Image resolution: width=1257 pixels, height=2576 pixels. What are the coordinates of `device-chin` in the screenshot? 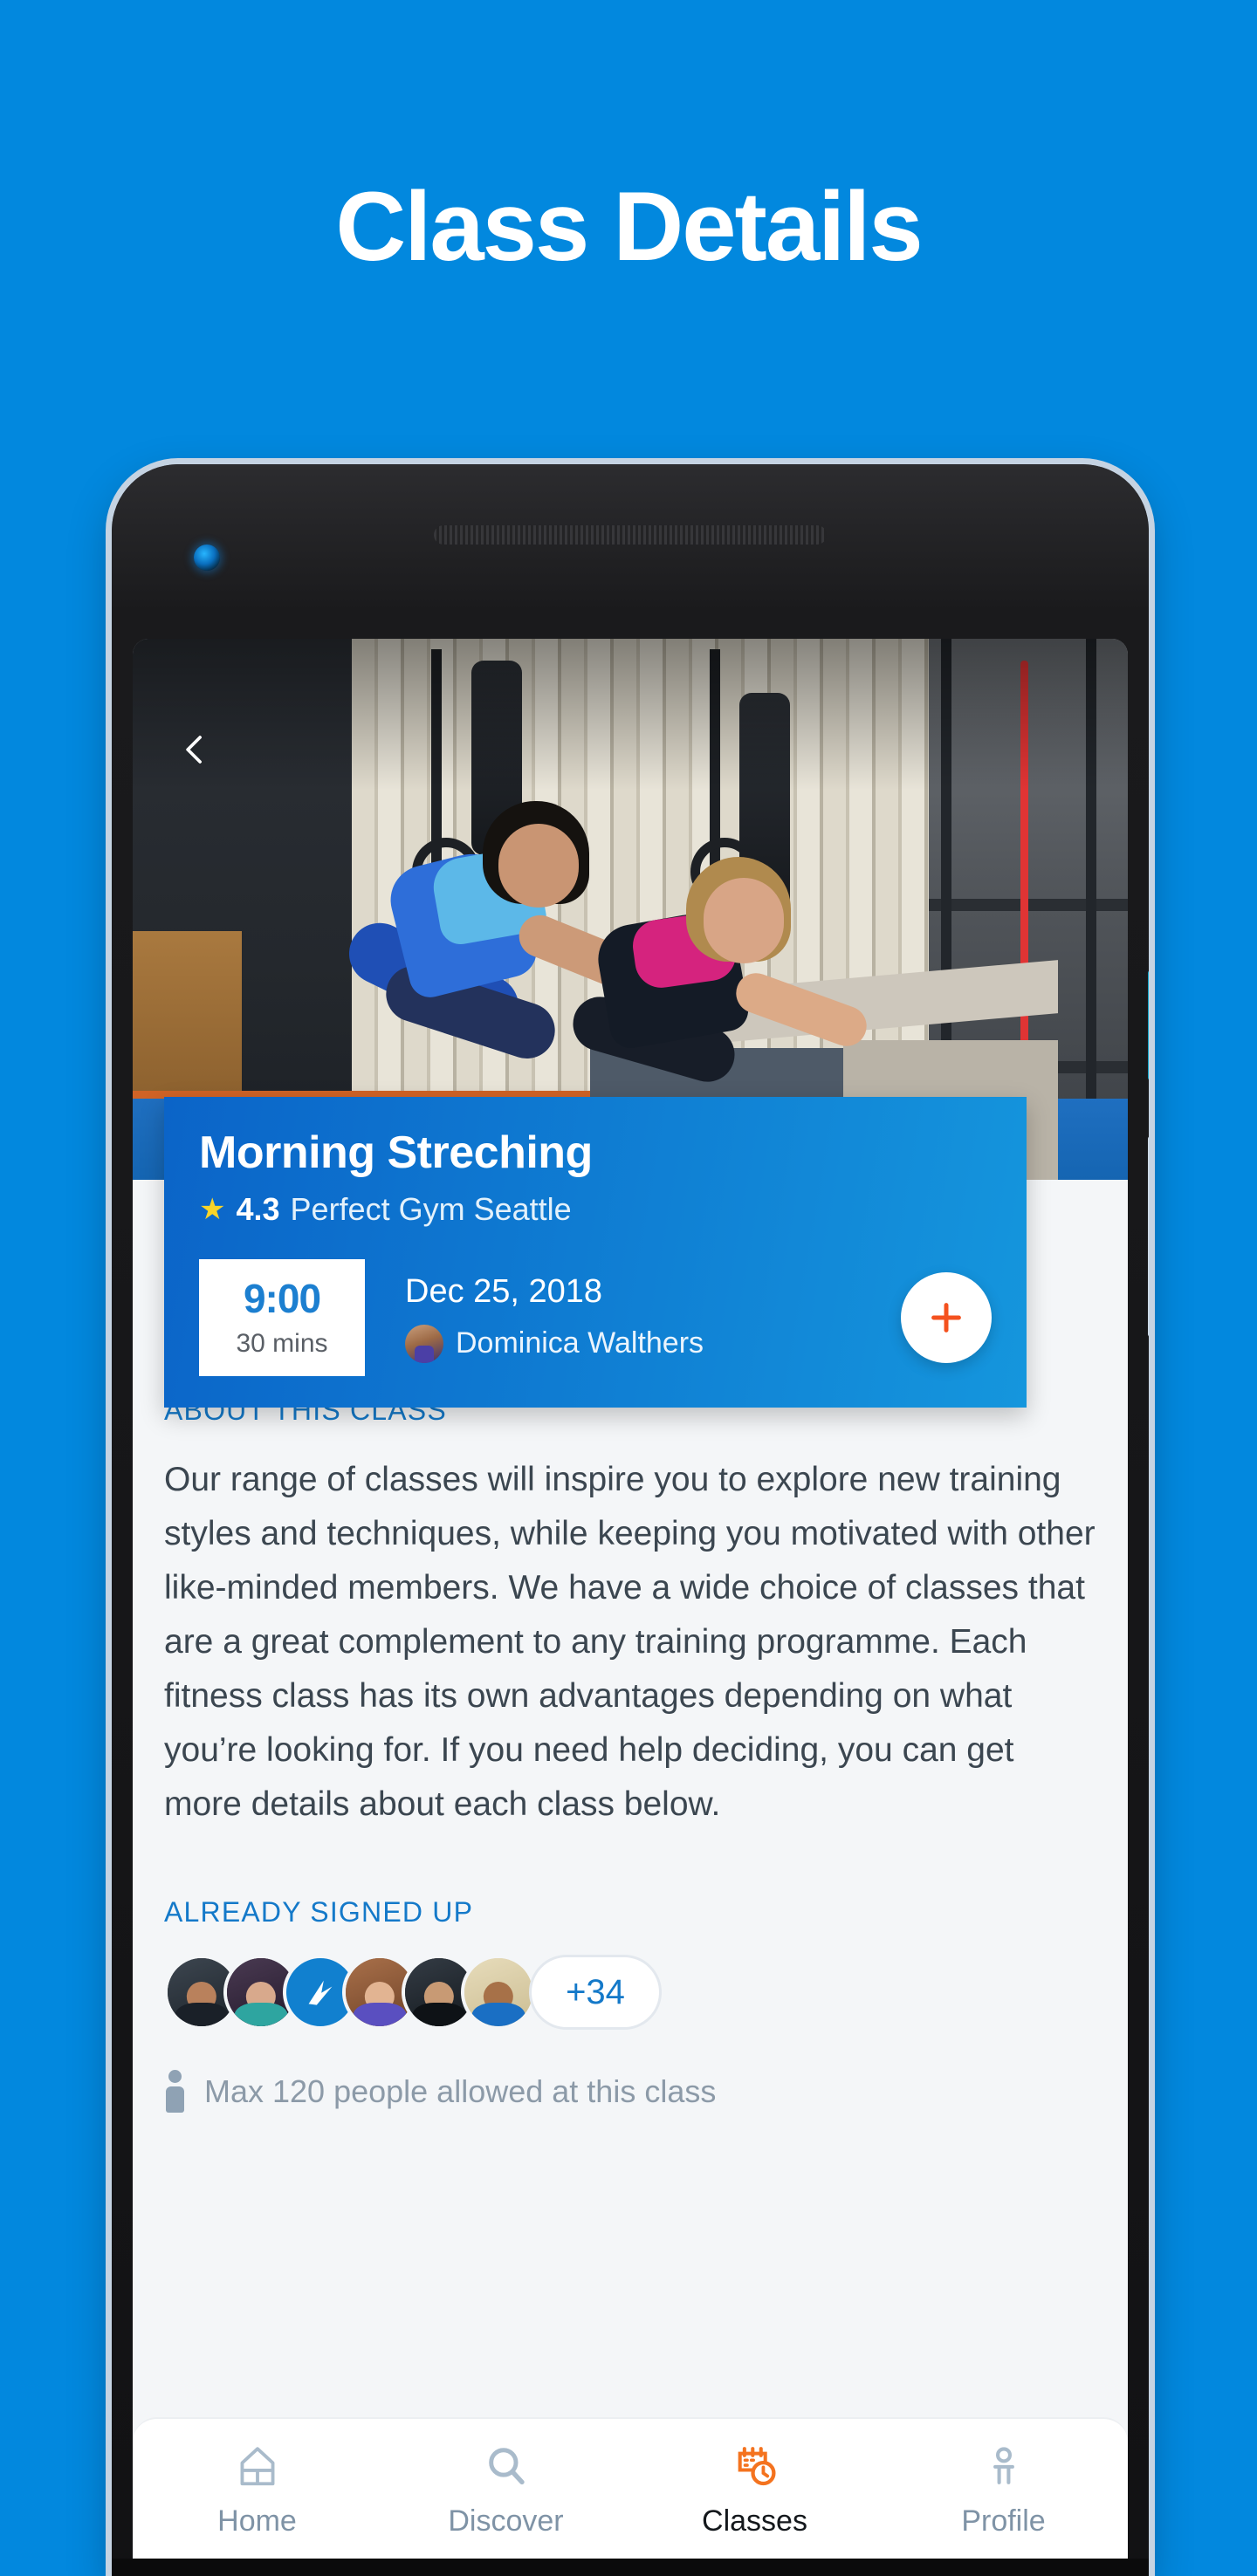 It's located at (630, 2567).